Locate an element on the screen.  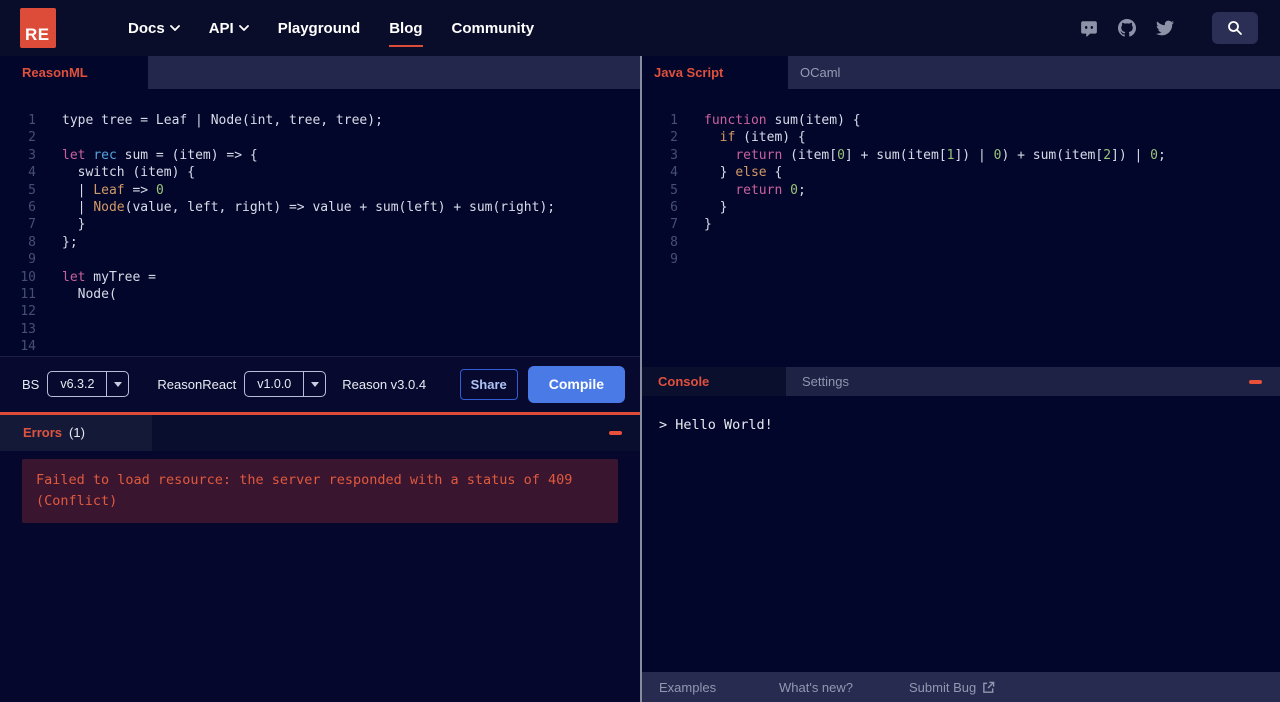
search-icon is located at coordinates (1235, 28).